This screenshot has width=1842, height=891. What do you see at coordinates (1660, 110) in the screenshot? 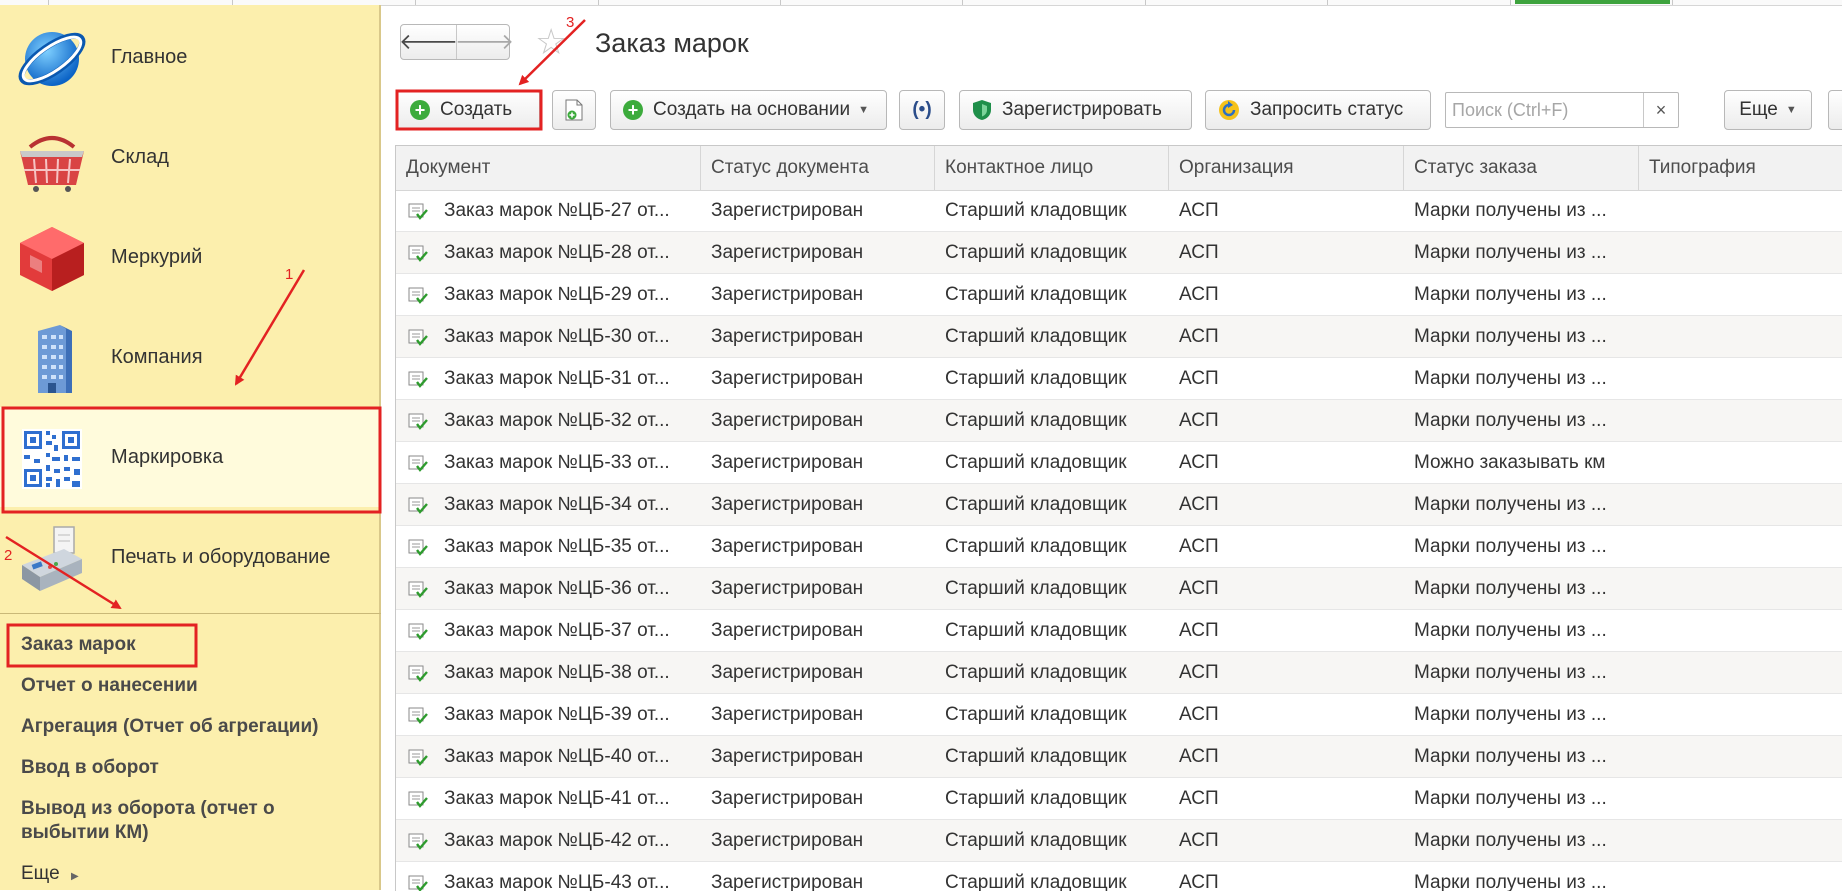
I see `clear-search-button: ×` at bounding box center [1660, 110].